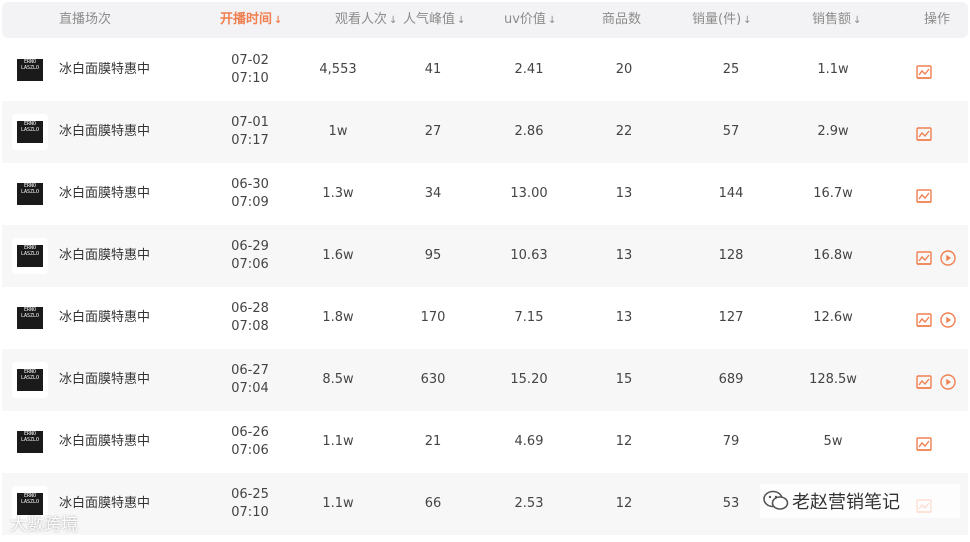 This screenshot has height=542, width=970. Describe the element at coordinates (250, 132) in the screenshot. I see `start-time: 07-01 07:17` at that location.